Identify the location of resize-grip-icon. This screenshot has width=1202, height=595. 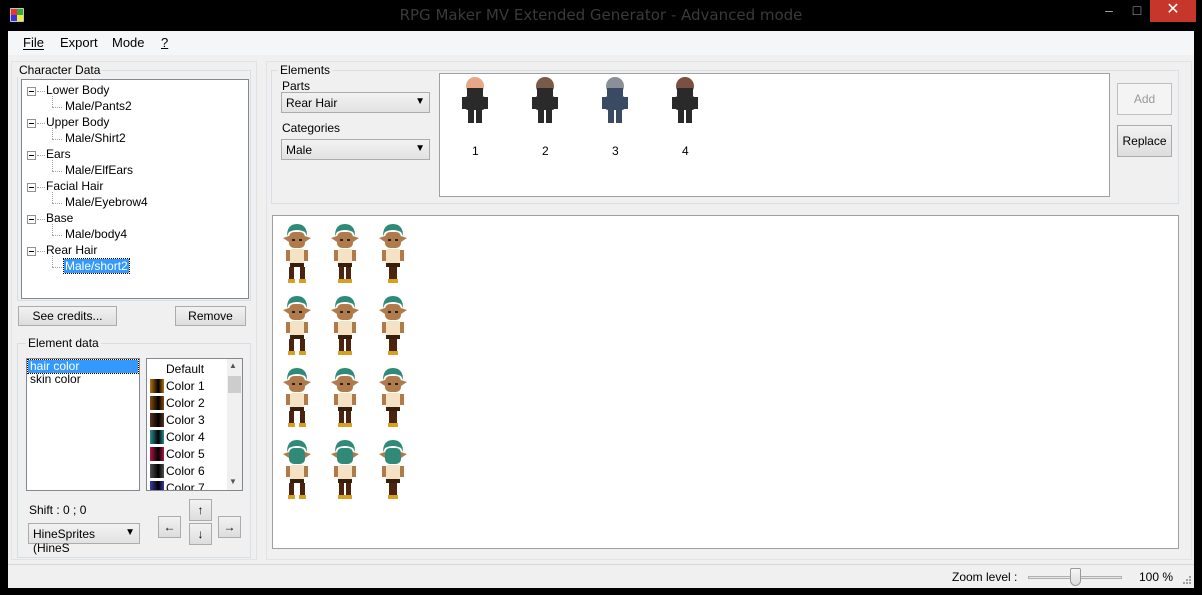
(1186, 581).